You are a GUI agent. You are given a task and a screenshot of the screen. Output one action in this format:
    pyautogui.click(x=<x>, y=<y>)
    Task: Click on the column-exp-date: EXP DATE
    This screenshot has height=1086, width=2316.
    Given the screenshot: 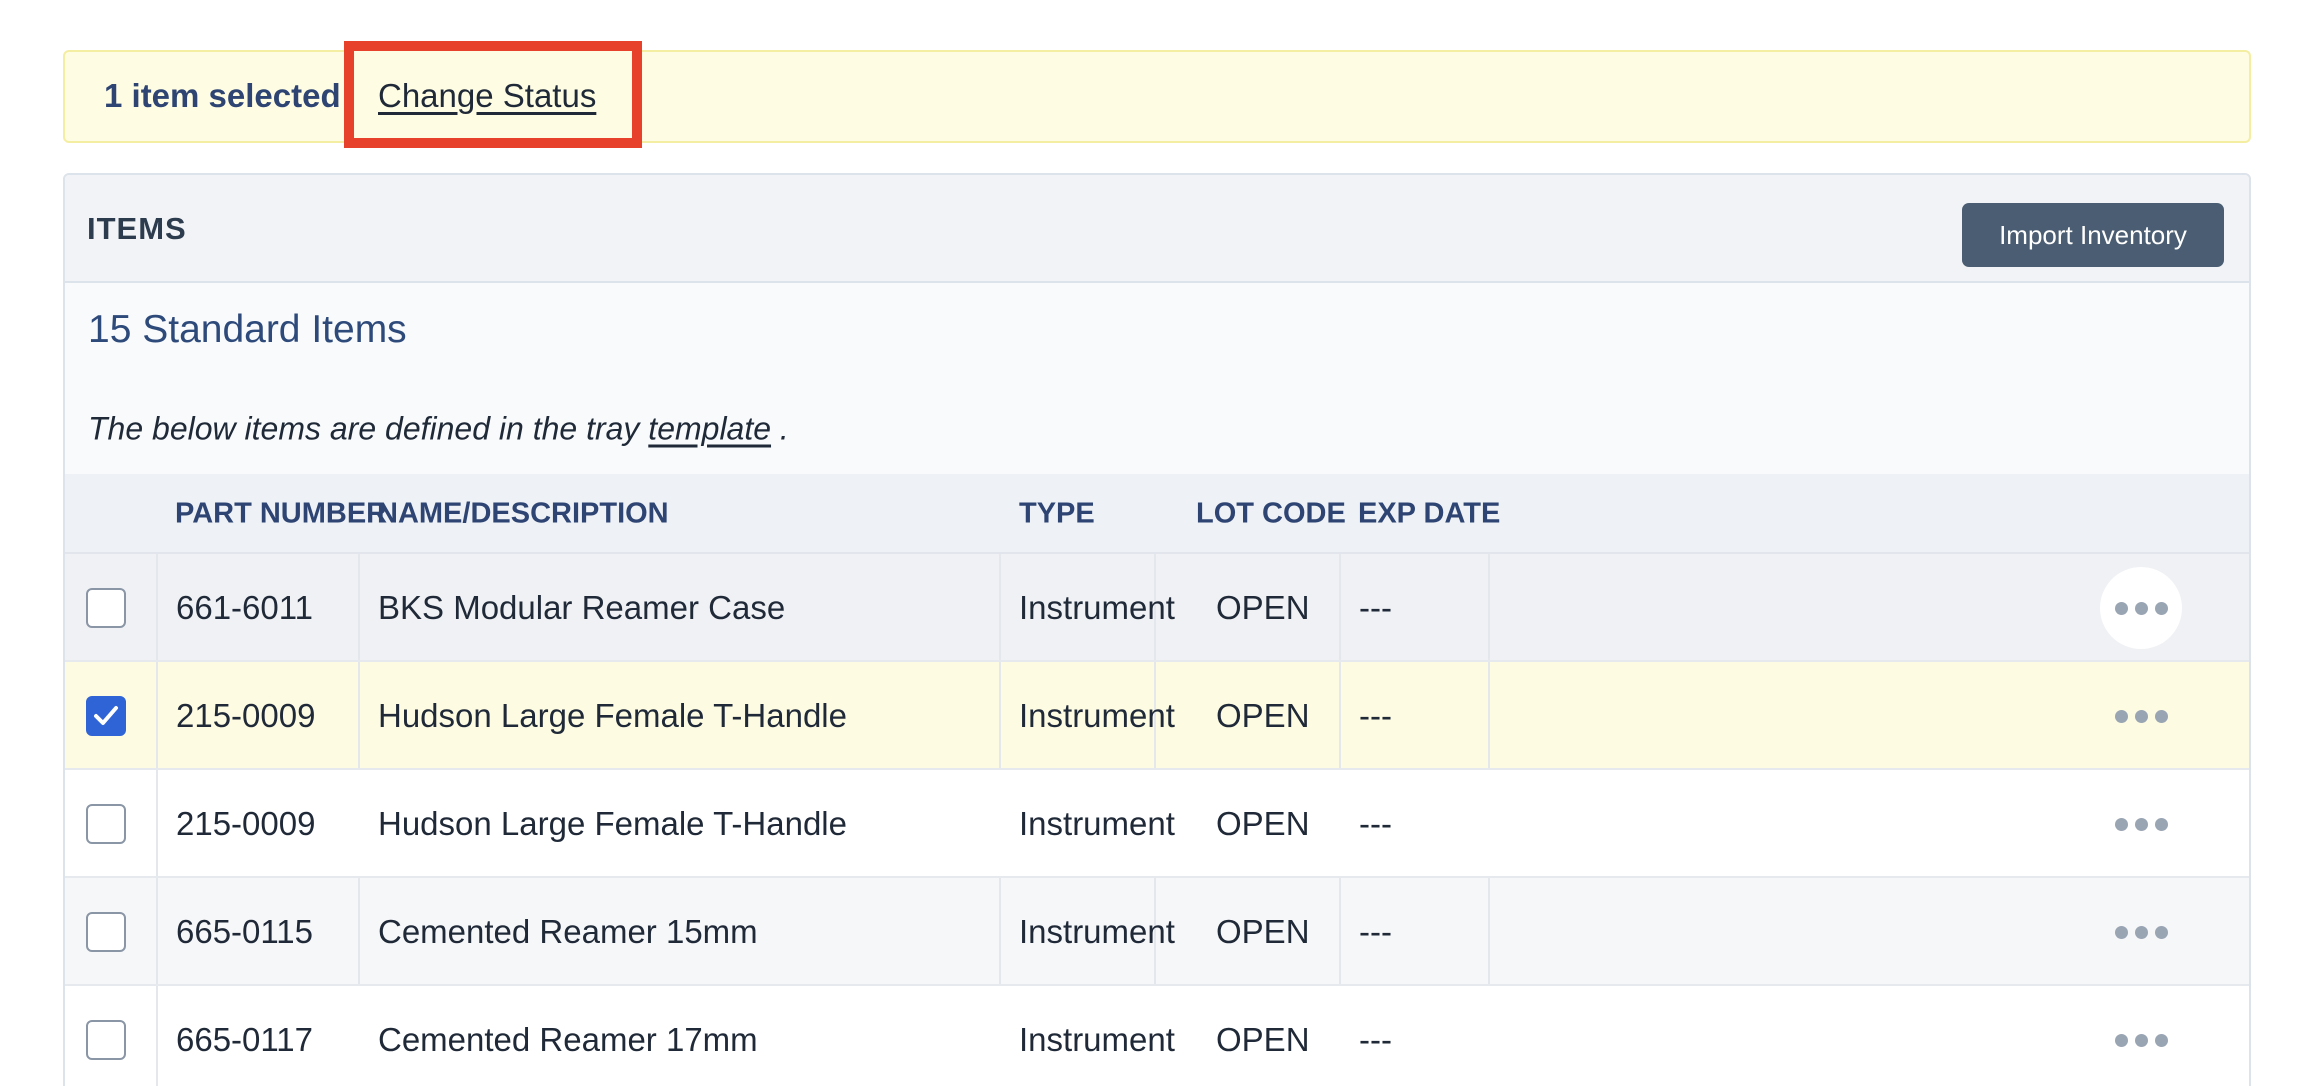 What is the action you would take?
    pyautogui.click(x=1429, y=514)
    